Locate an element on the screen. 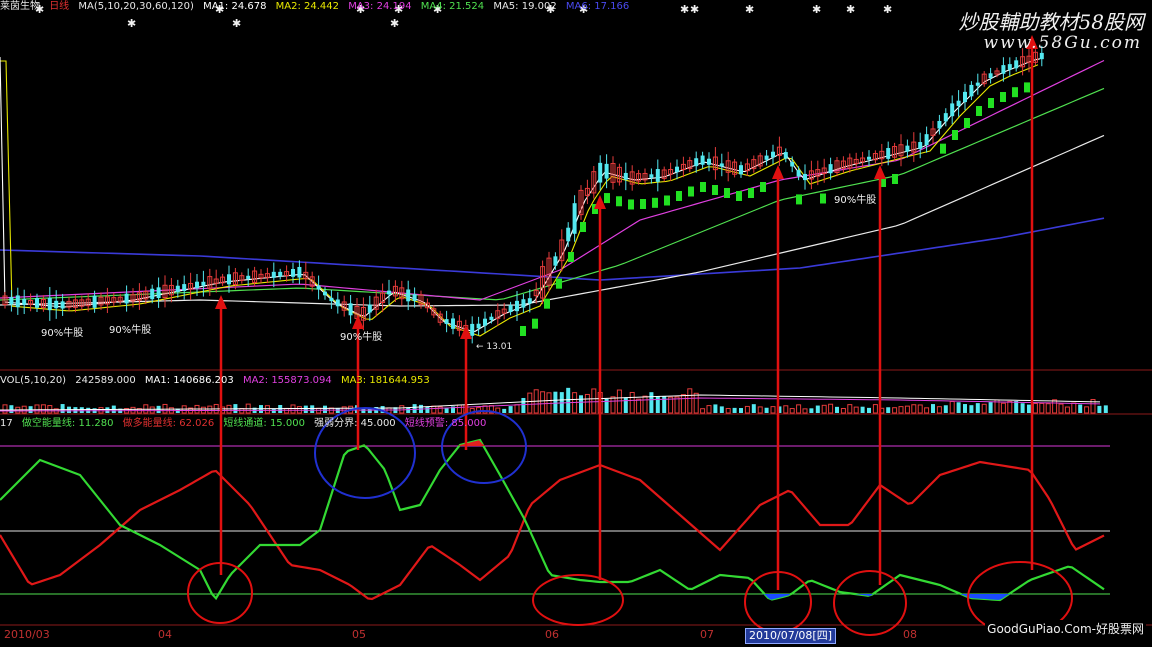 The width and height of the screenshot is (1152, 647). vol-label: VOL(5,10,20) is located at coordinates (33, 380).